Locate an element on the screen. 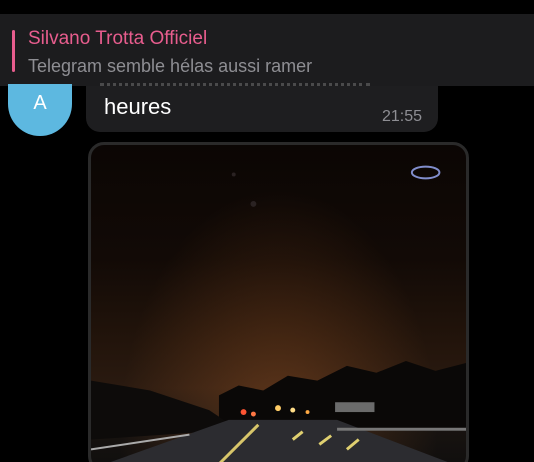 This screenshot has height=462, width=534. pinned-text: Telegram semble hélas aussi ramer is located at coordinates (170, 66).